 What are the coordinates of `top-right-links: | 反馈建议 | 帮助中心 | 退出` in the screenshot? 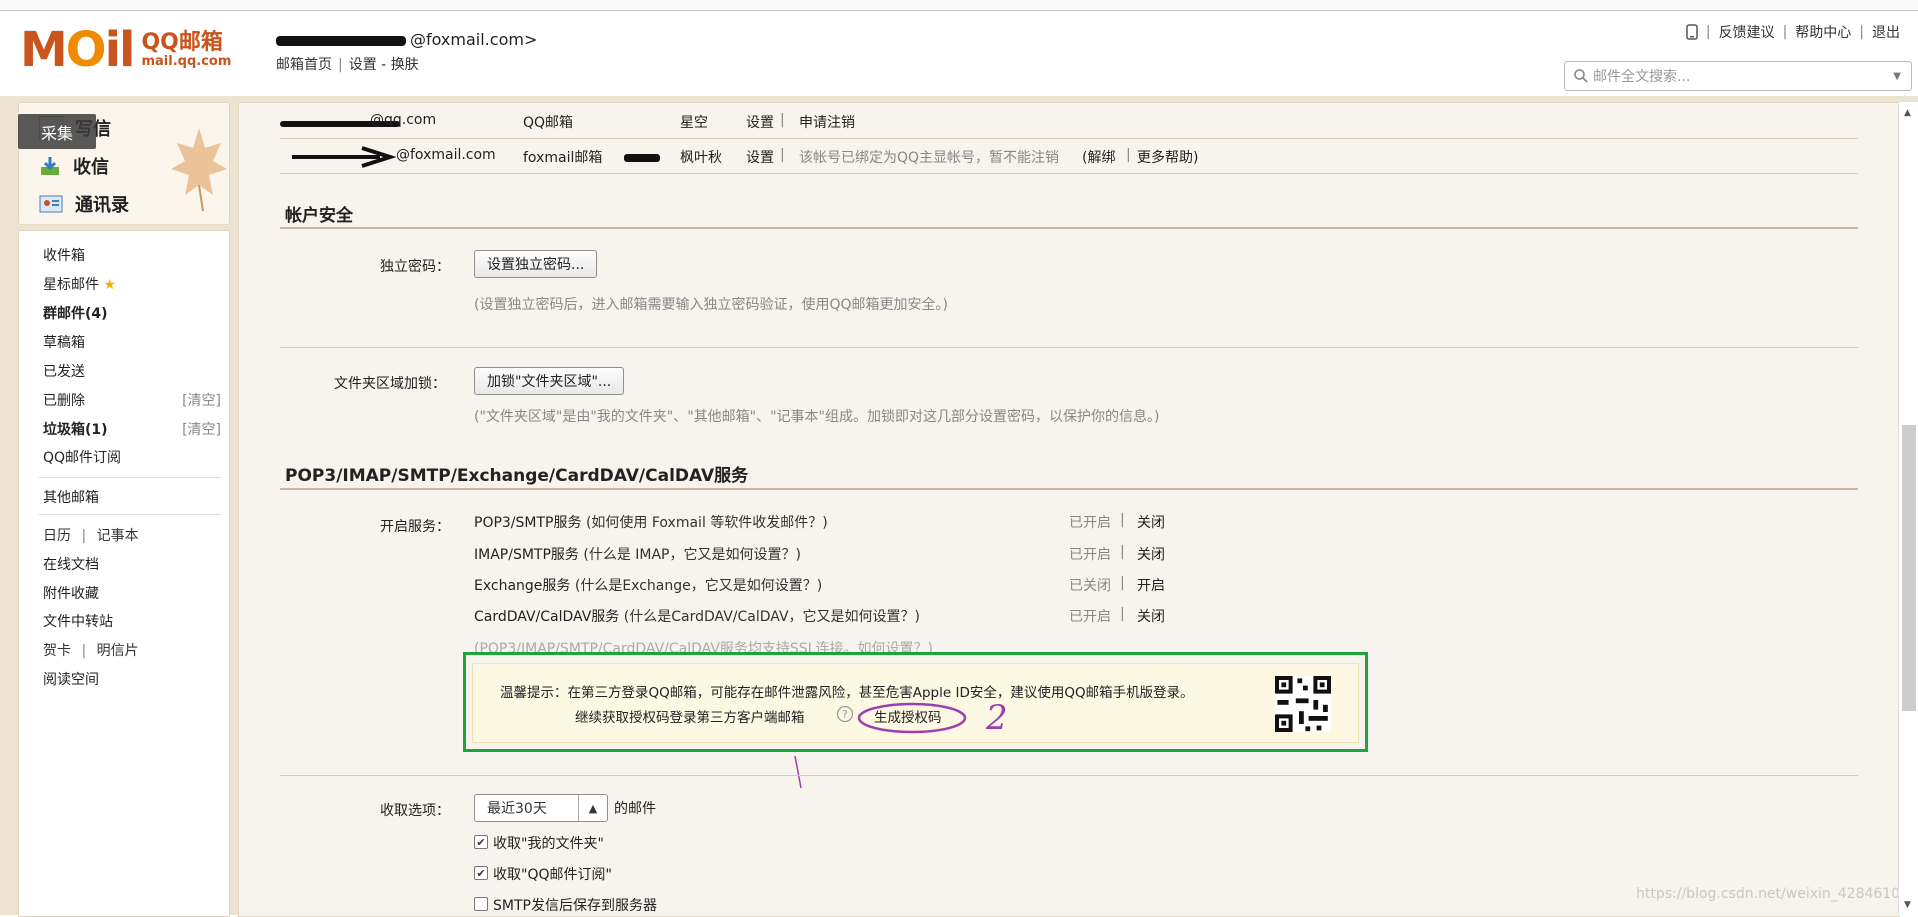 It's located at (1793, 32).